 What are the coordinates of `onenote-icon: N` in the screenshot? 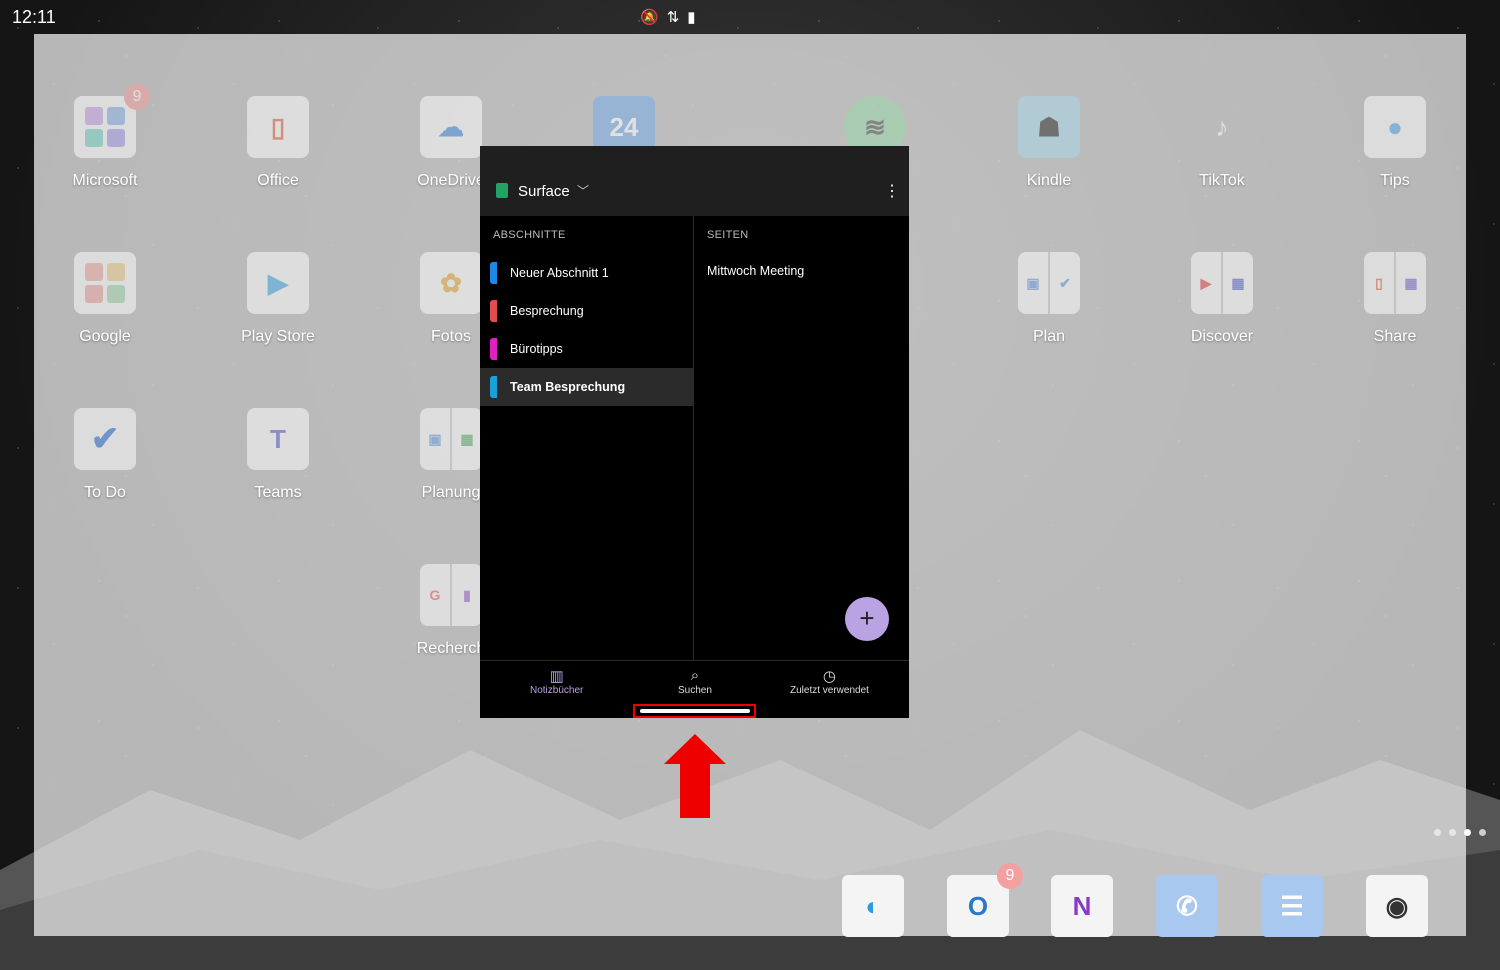 It's located at (1082, 906).